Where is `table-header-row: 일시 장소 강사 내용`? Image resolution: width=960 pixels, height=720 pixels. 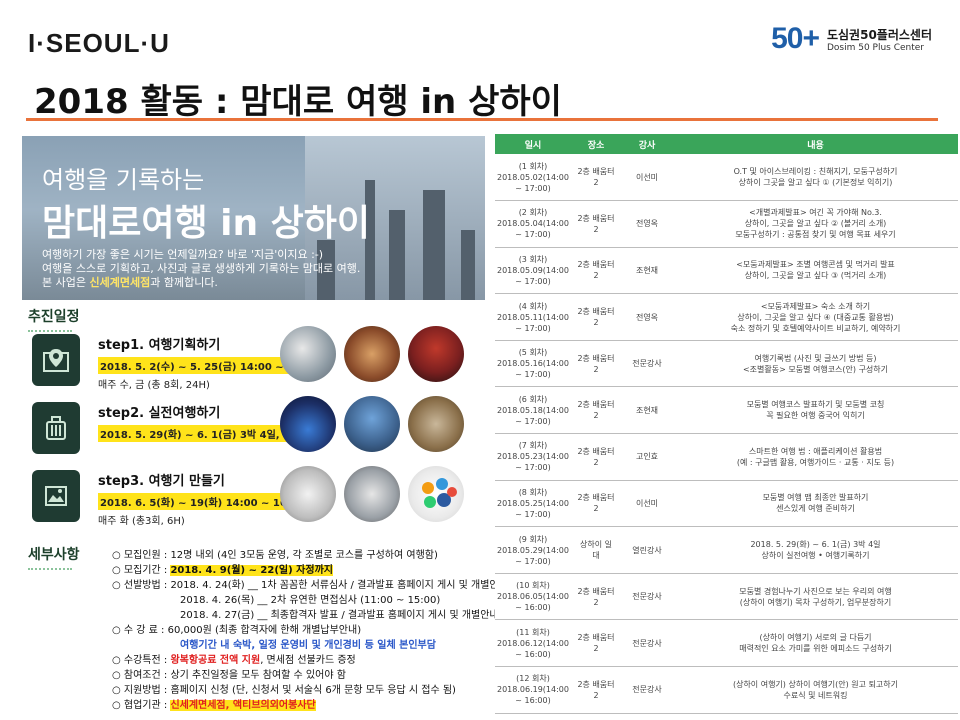
table-header-row: 일시 장소 강사 내용 is located at coordinates (726, 144).